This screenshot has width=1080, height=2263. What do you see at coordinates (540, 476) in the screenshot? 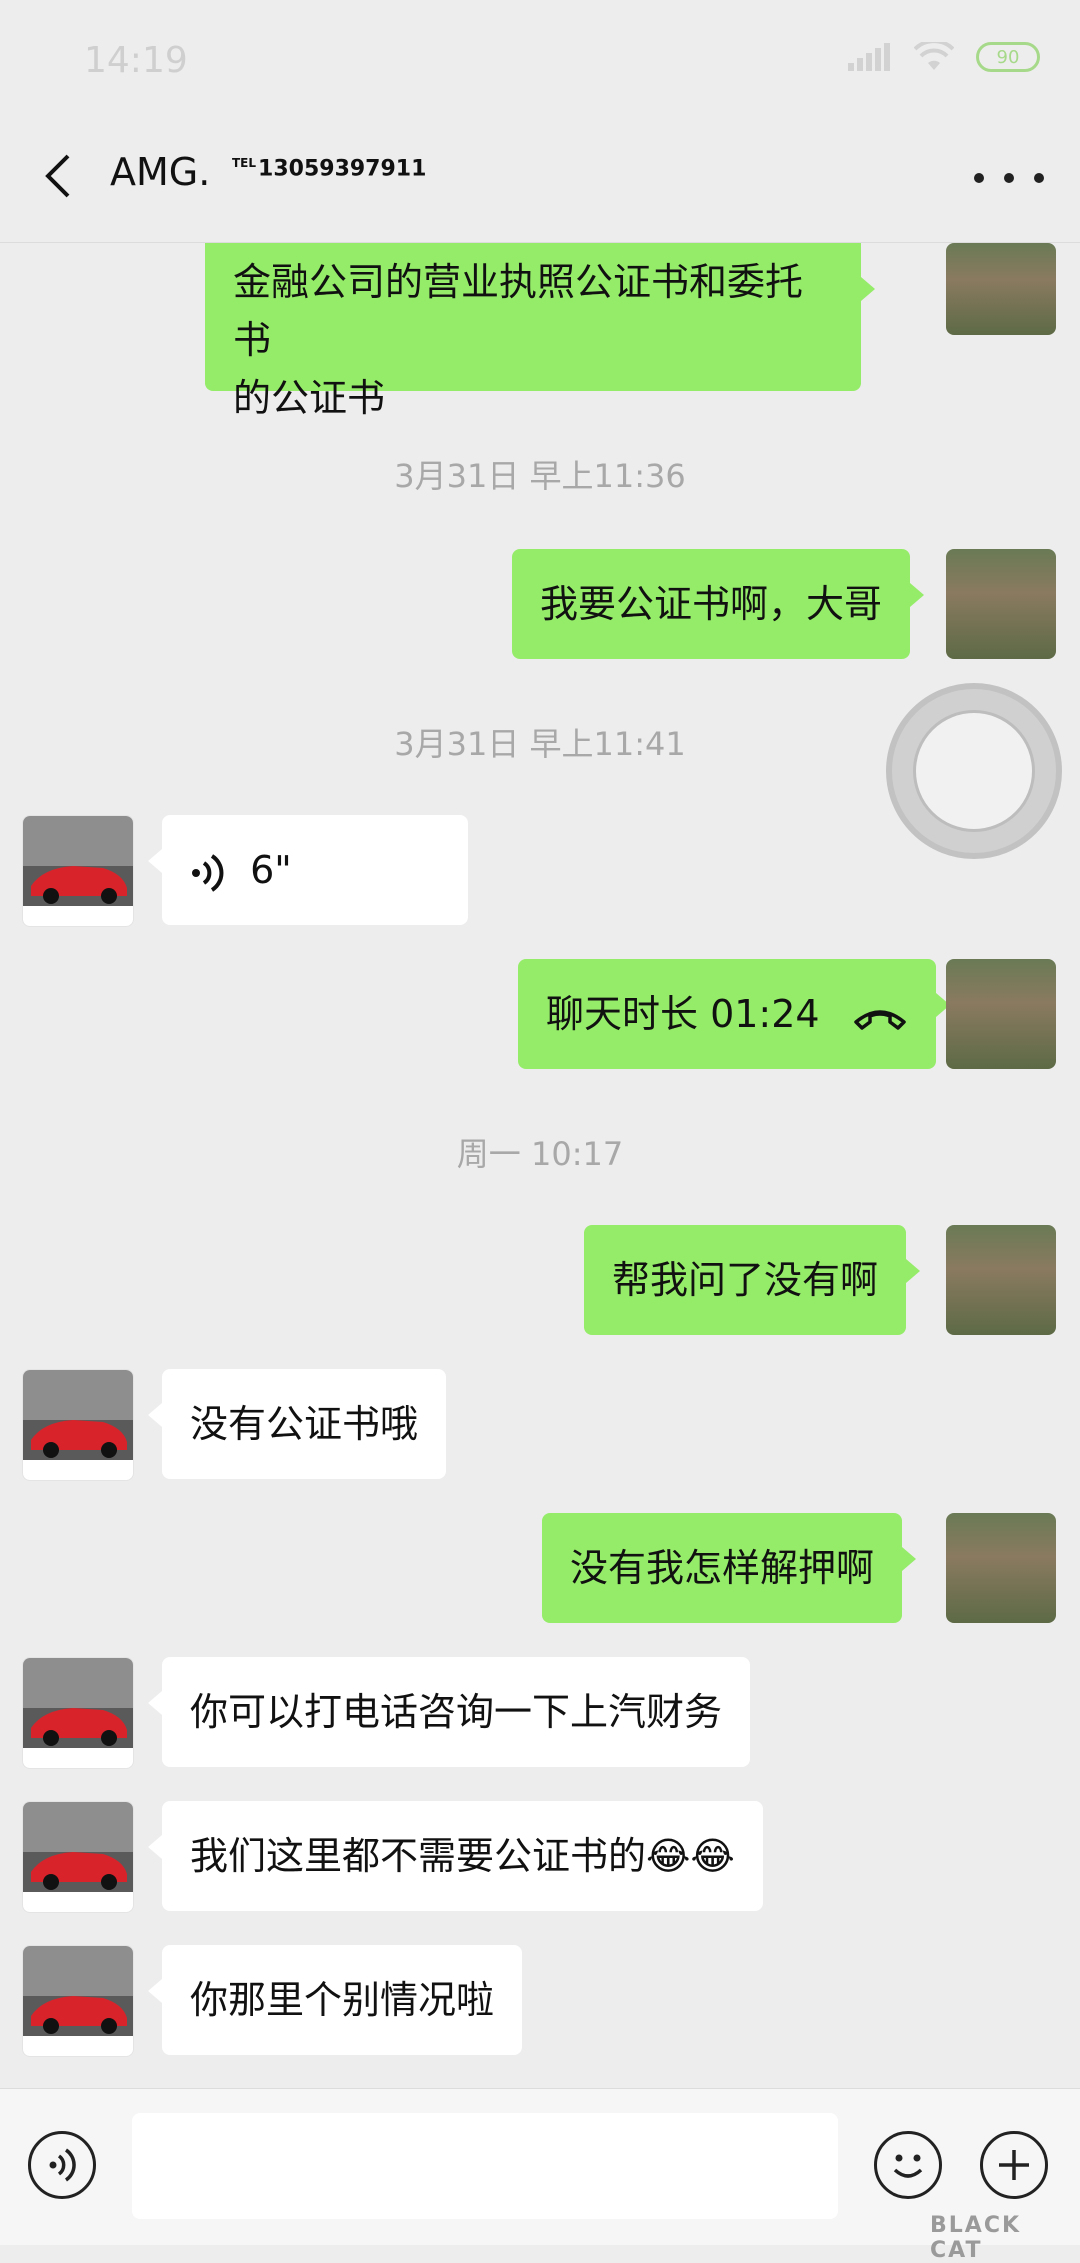
I see `timestamp: 3月31日 早上11:36` at bounding box center [540, 476].